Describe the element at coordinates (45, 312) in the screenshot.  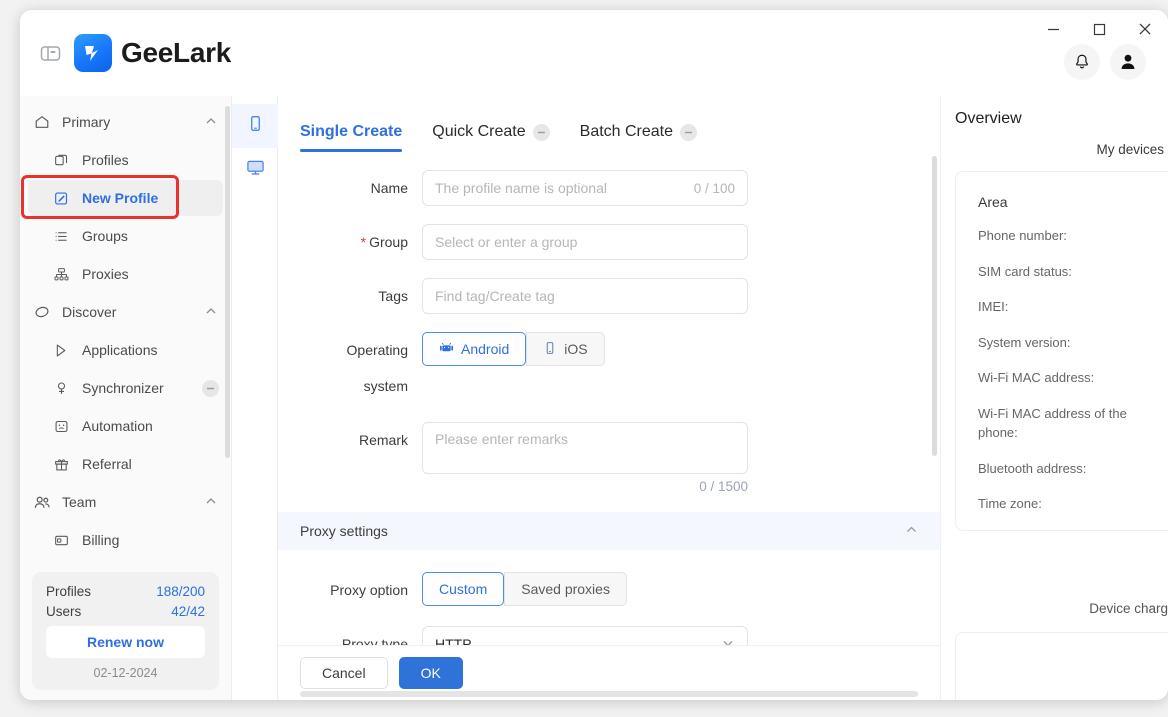
I see `discover-icon` at that location.